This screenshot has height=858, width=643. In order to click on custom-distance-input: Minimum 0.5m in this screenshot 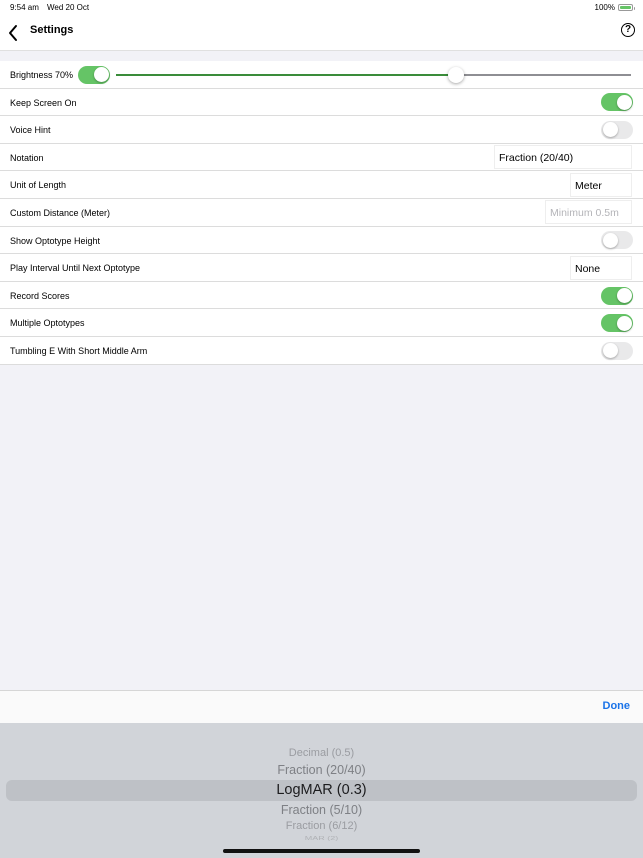, I will do `click(588, 212)`.